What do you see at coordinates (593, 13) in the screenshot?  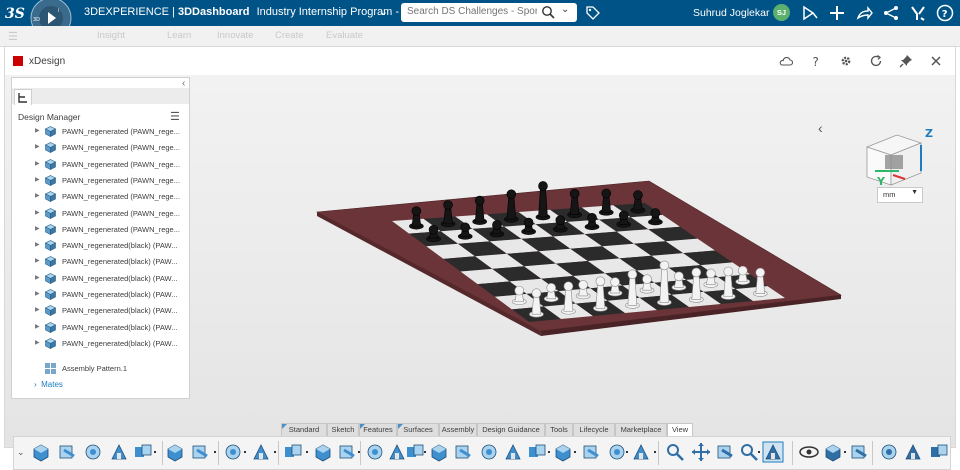 I see `tag-icon` at bounding box center [593, 13].